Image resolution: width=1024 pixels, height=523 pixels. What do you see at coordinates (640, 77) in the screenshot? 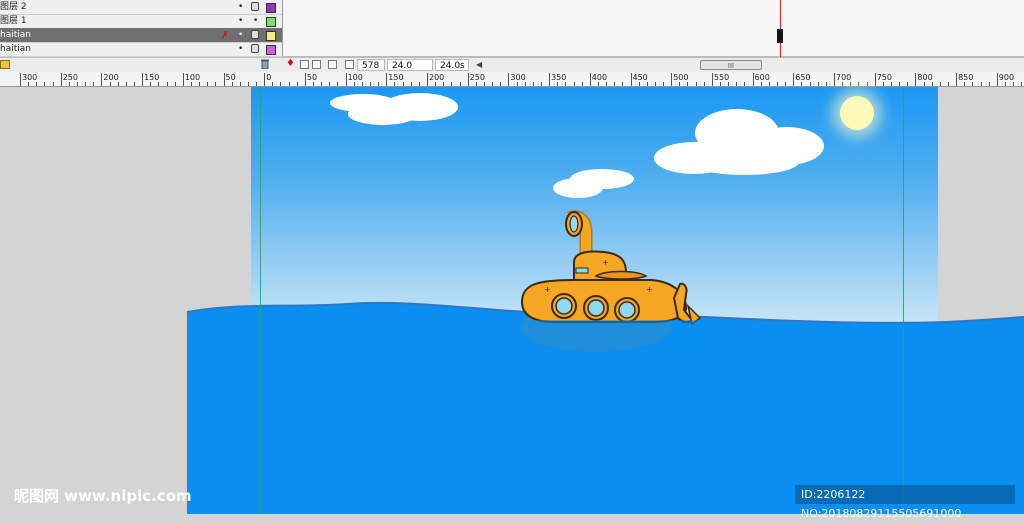
I see `ruler-label: 450` at bounding box center [640, 77].